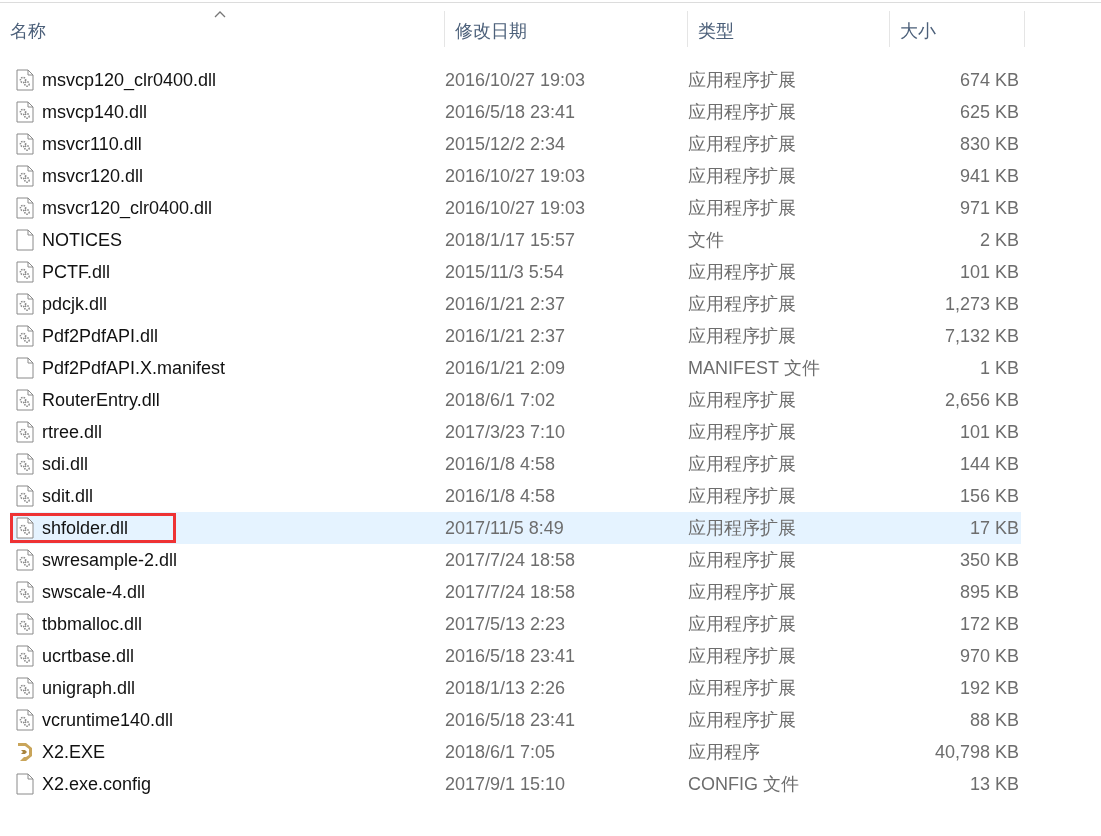  Describe the element at coordinates (706, 240) in the screenshot. I see `file-type: 文件` at that location.